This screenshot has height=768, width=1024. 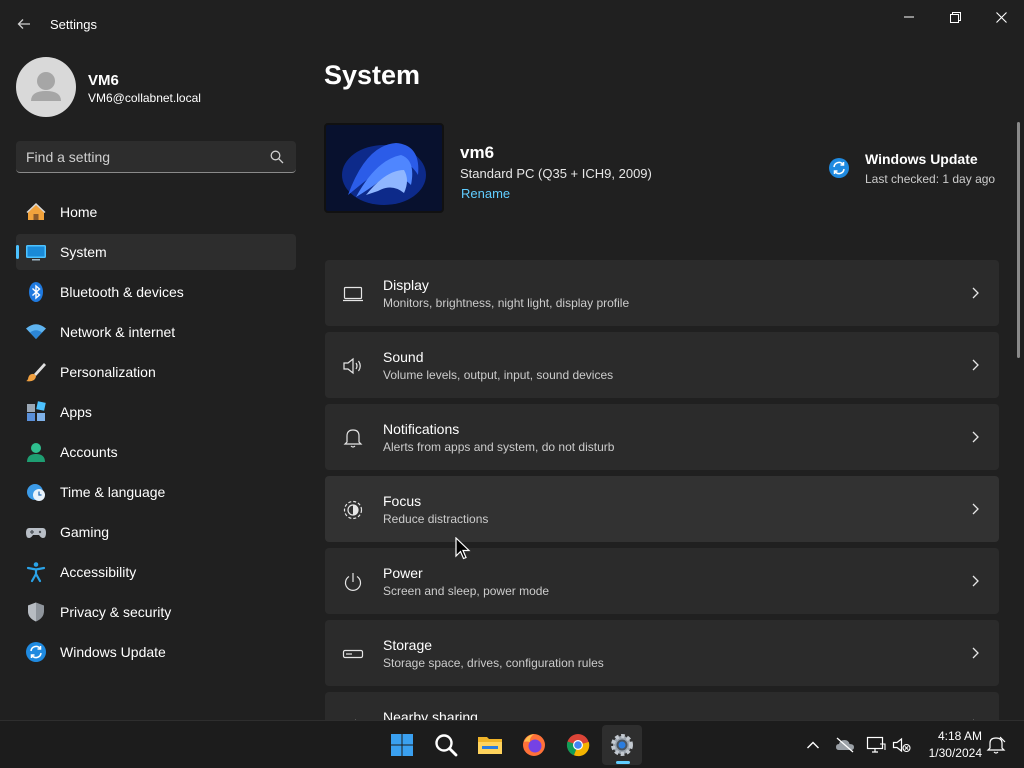 I want to click on windows-update-status-icon, so click(x=839, y=168).